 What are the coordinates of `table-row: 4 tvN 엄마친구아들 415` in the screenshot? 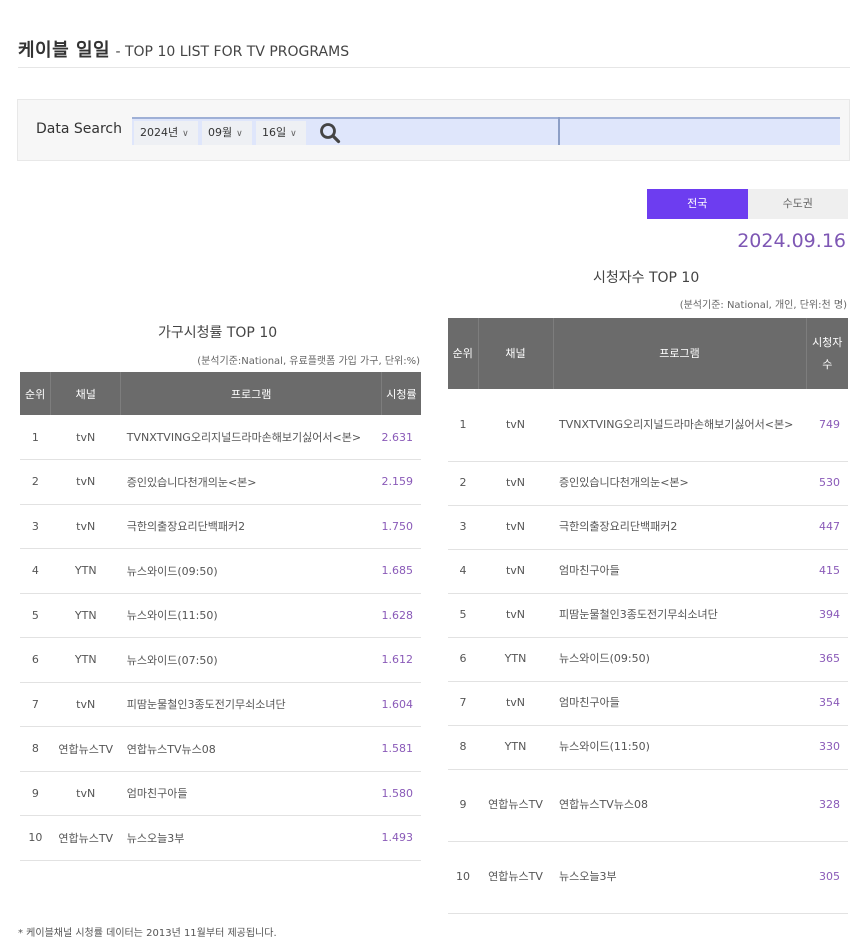 It's located at (648, 571).